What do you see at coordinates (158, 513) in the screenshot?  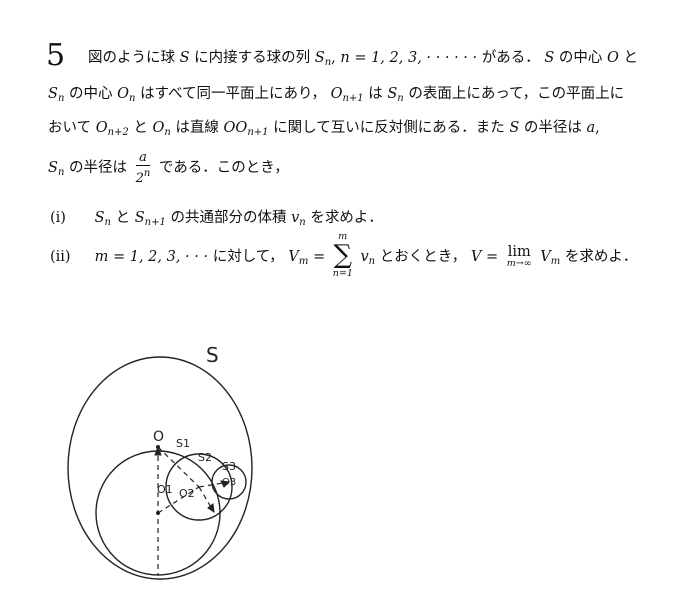 I see `center-dot-O1` at bounding box center [158, 513].